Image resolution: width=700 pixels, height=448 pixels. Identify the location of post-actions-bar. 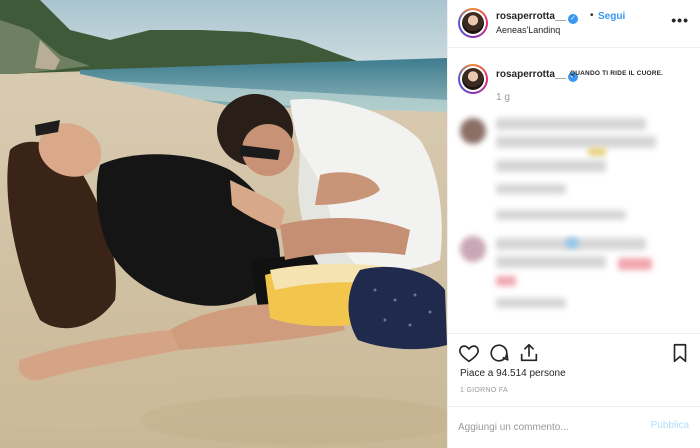
(574, 353).